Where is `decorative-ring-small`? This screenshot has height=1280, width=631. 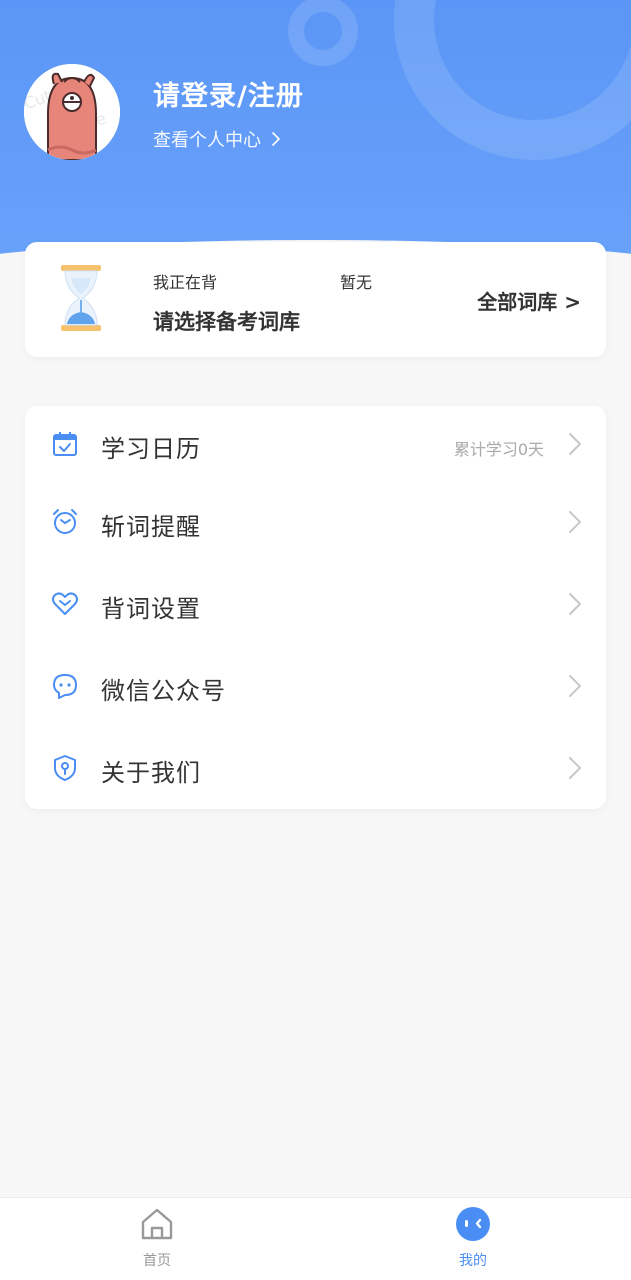 decorative-ring-small is located at coordinates (323, 33).